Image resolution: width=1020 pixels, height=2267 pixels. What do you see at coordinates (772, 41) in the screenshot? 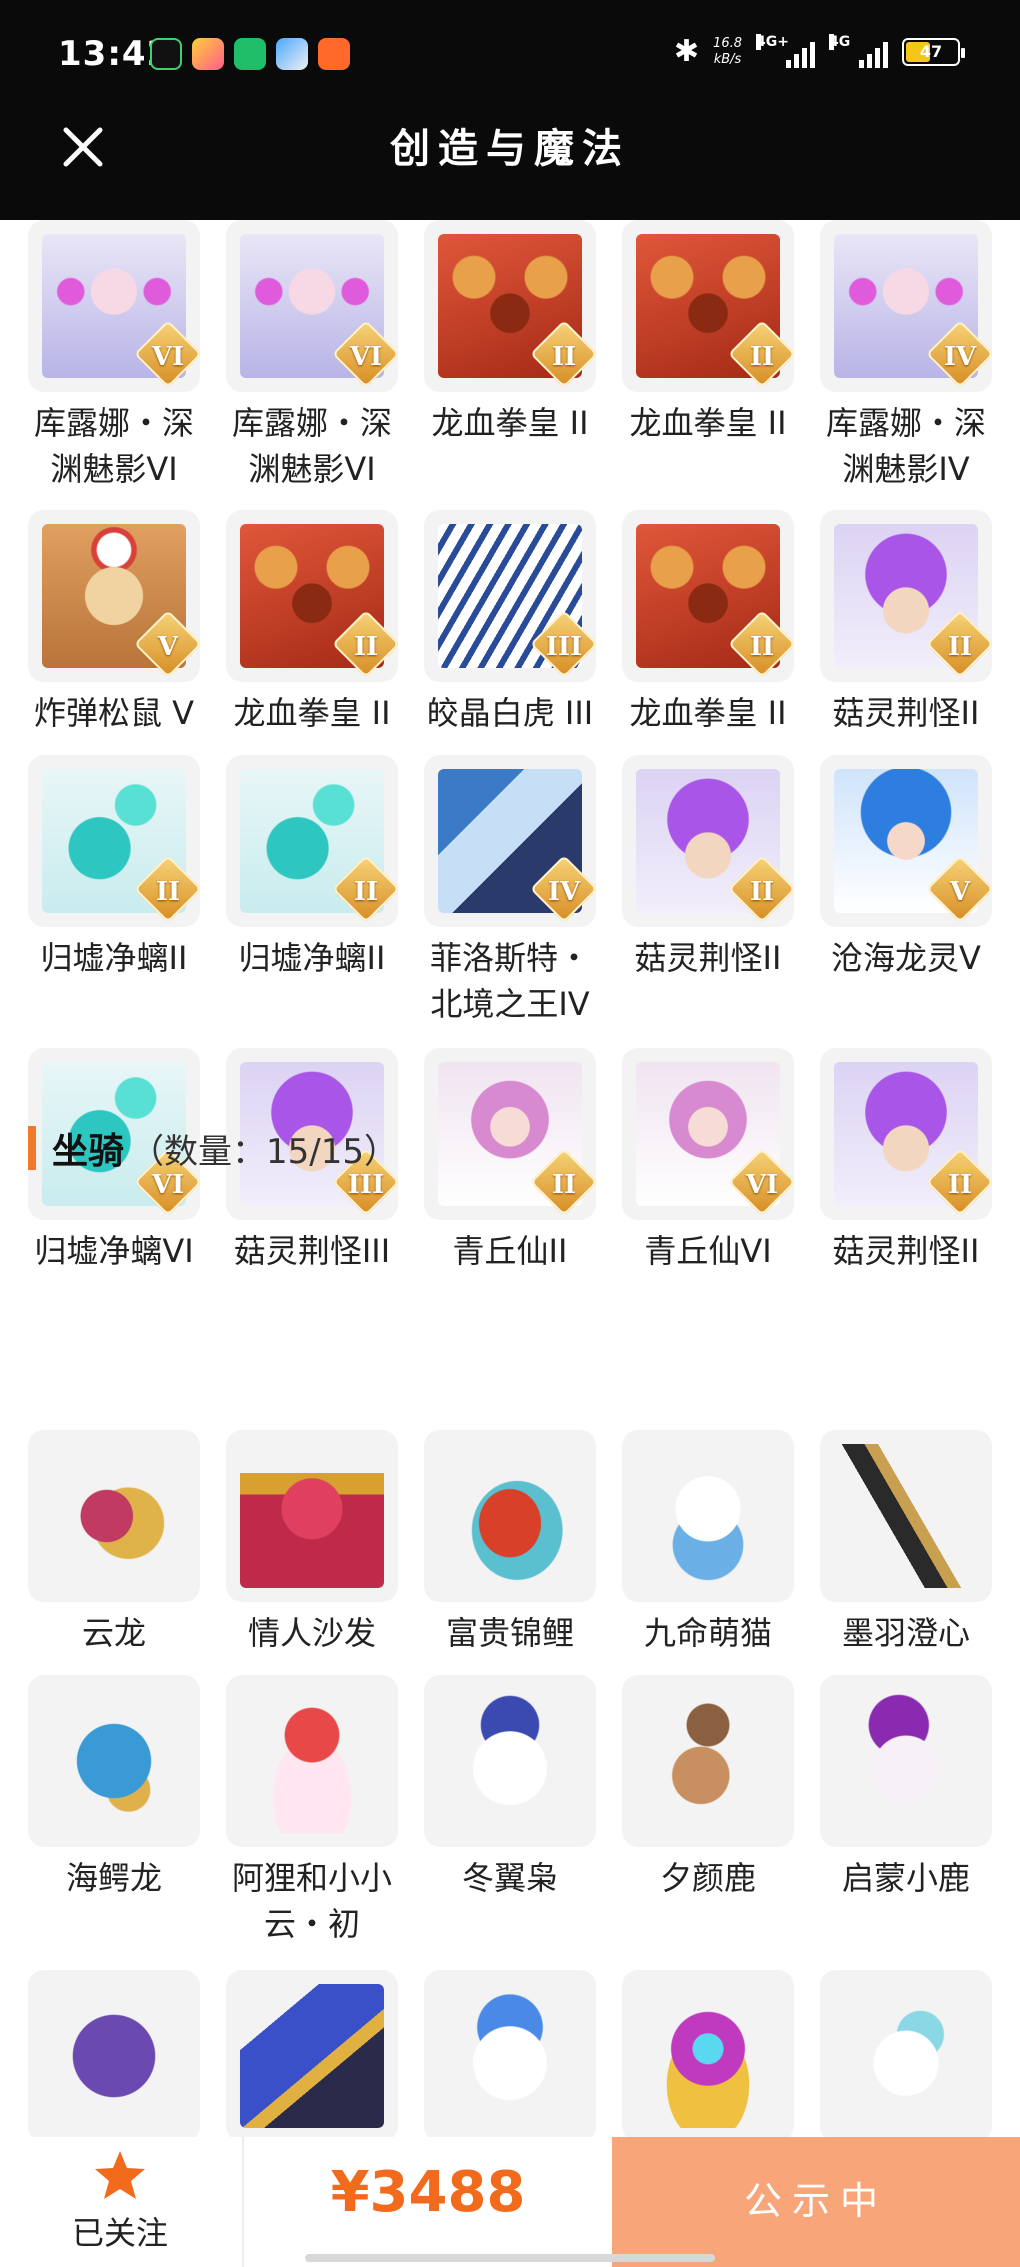
I see `signal-1-label: 4G+` at bounding box center [772, 41].